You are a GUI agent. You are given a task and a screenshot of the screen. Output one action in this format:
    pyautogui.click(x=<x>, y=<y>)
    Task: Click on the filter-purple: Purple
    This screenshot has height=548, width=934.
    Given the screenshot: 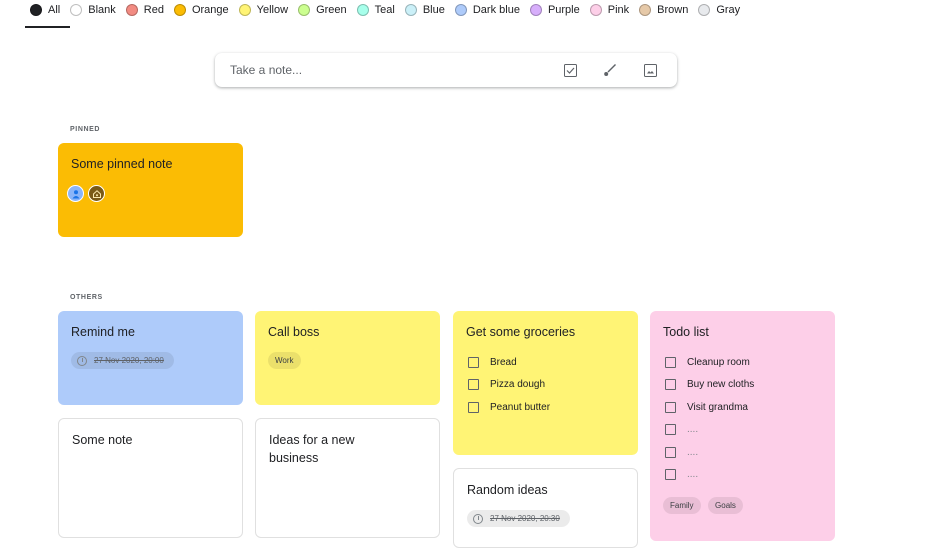 What is the action you would take?
    pyautogui.click(x=554, y=10)
    